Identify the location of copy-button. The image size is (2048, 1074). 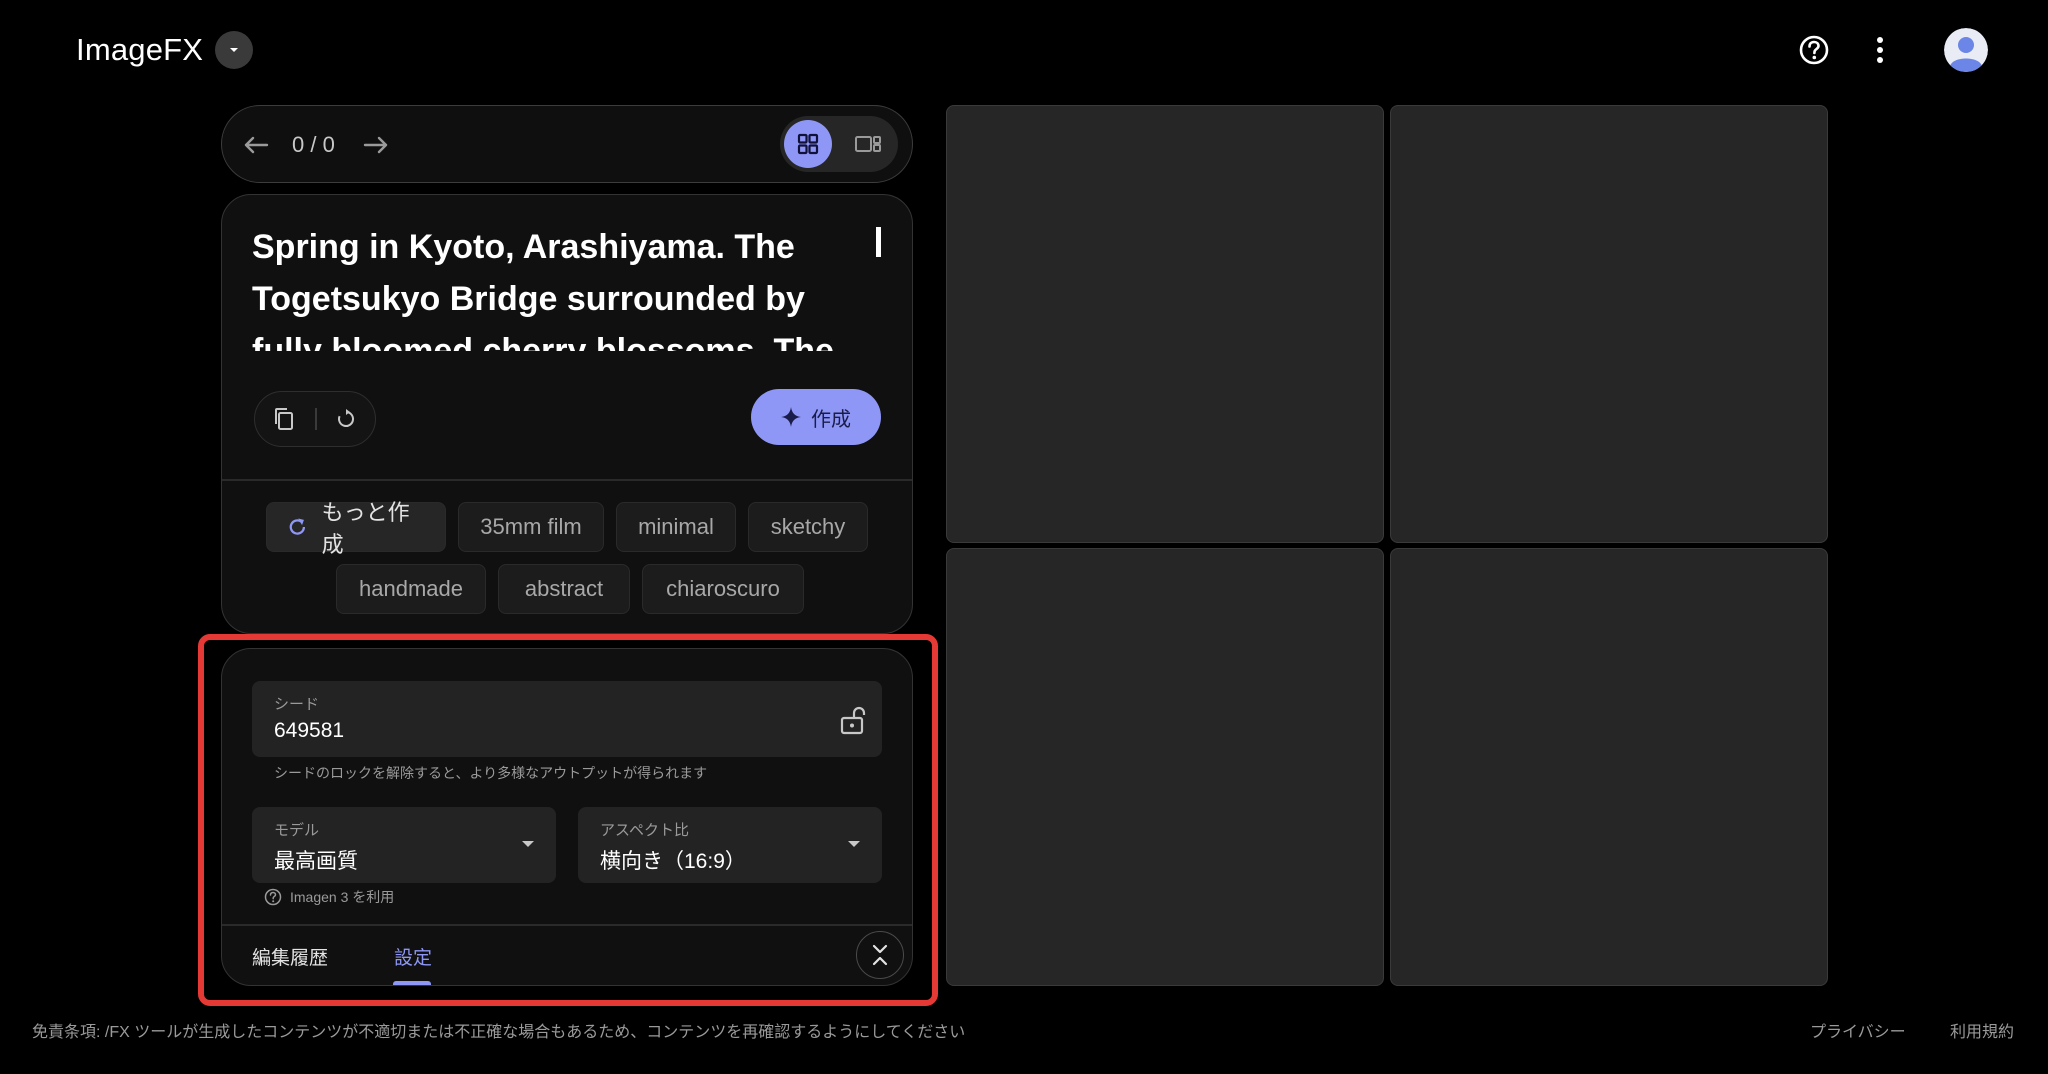
(284, 419).